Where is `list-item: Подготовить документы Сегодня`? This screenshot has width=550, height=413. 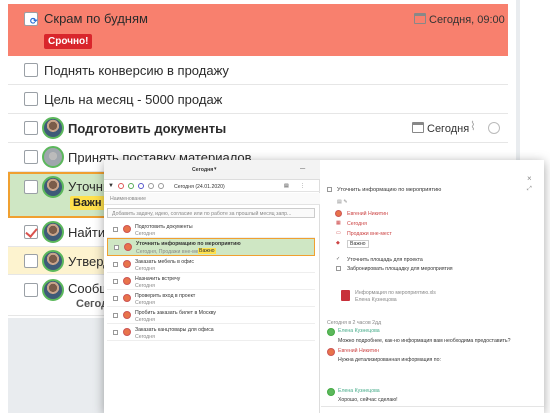
list-item: Подготовить документы Сегодня is located at coordinates (211, 230).